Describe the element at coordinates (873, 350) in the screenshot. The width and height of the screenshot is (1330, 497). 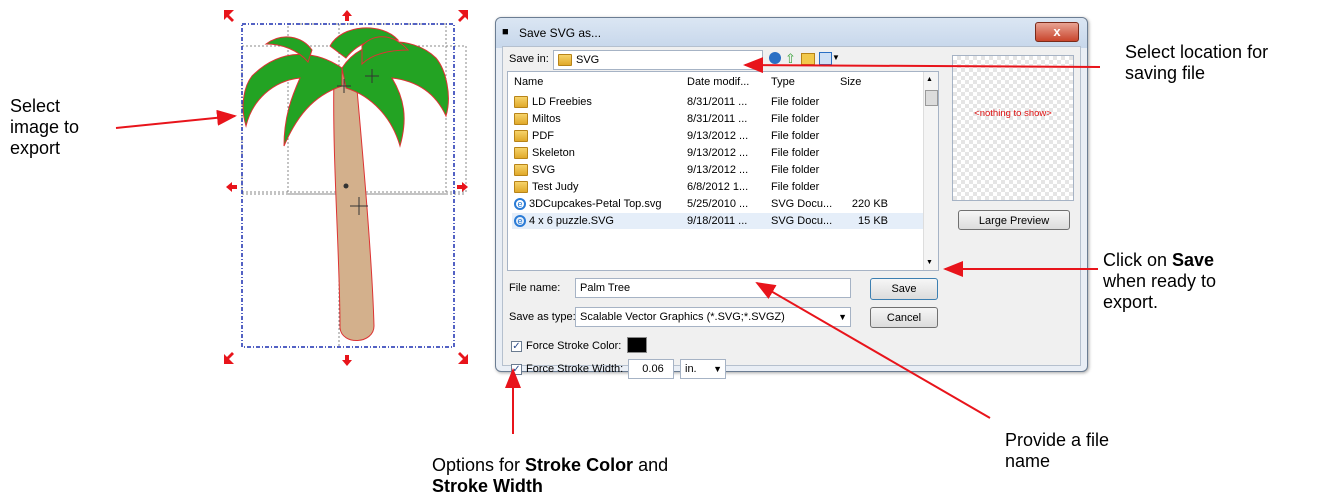
I see `arrow-file-name` at that location.